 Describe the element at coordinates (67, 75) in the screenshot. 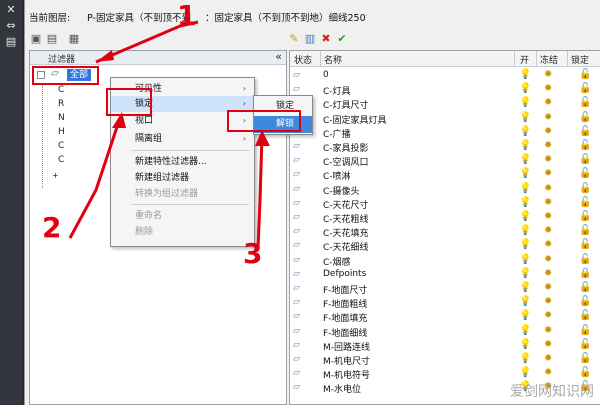

I see `tree-node-all: ▱ 全部` at that location.